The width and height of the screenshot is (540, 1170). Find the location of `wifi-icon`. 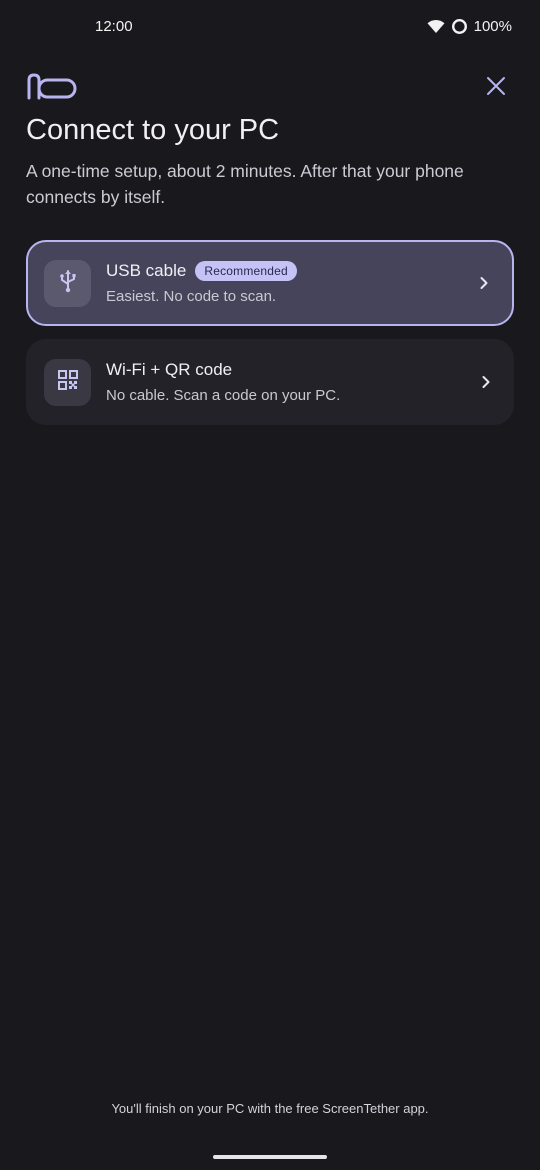

wifi-icon is located at coordinates (436, 26).